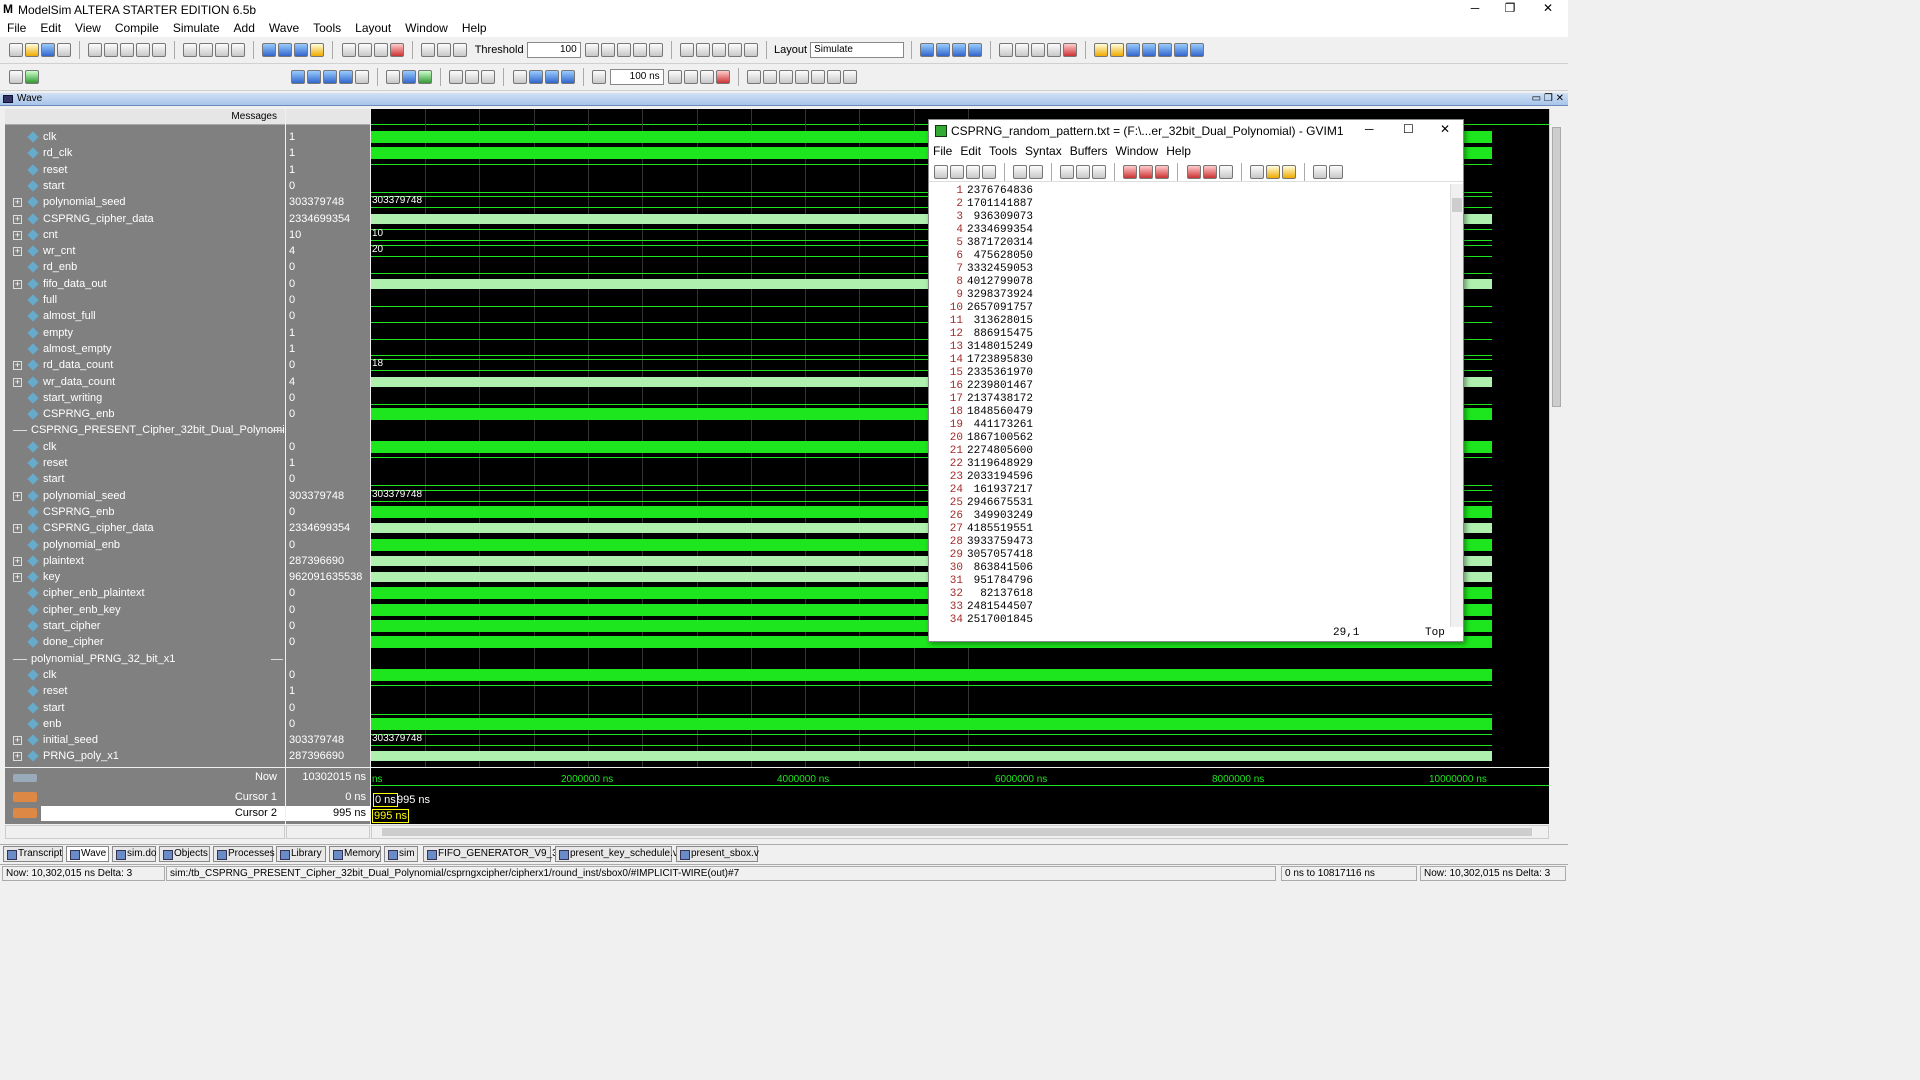 This screenshot has height=1080, width=1920. I want to click on step-out2-icon, so click(785, 77).